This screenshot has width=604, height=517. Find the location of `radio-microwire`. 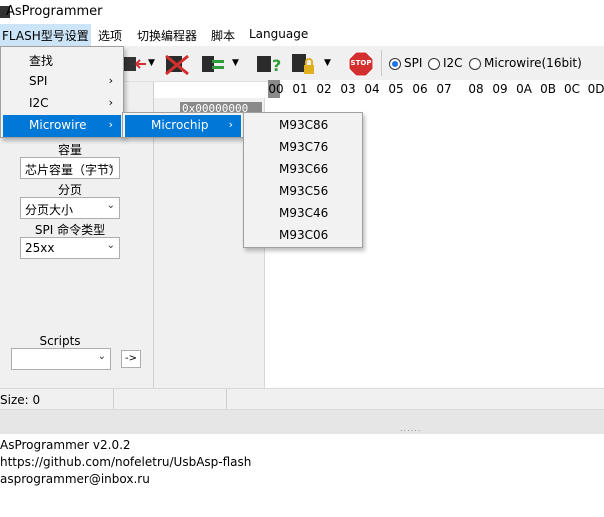

radio-microwire is located at coordinates (475, 64).